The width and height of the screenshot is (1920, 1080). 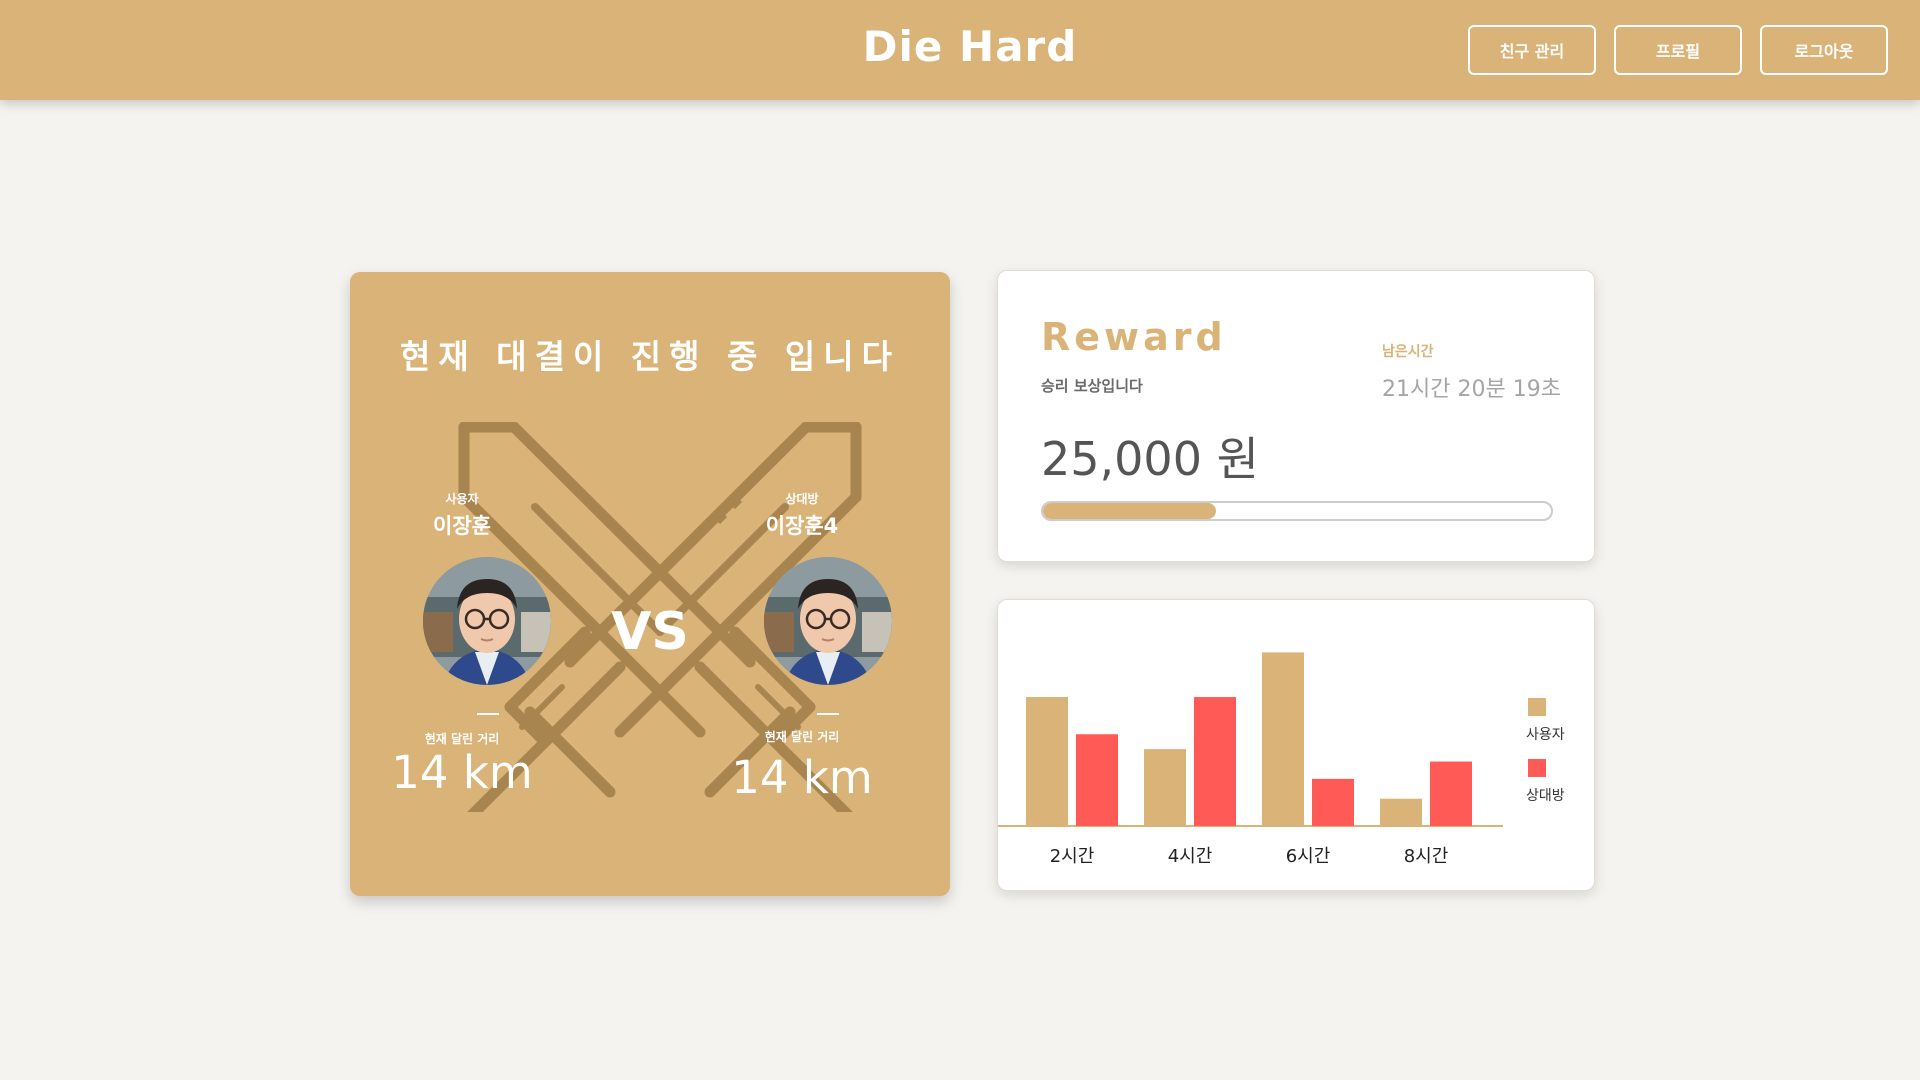 What do you see at coordinates (1129, 511) in the screenshot?
I see `reward-progress-fill` at bounding box center [1129, 511].